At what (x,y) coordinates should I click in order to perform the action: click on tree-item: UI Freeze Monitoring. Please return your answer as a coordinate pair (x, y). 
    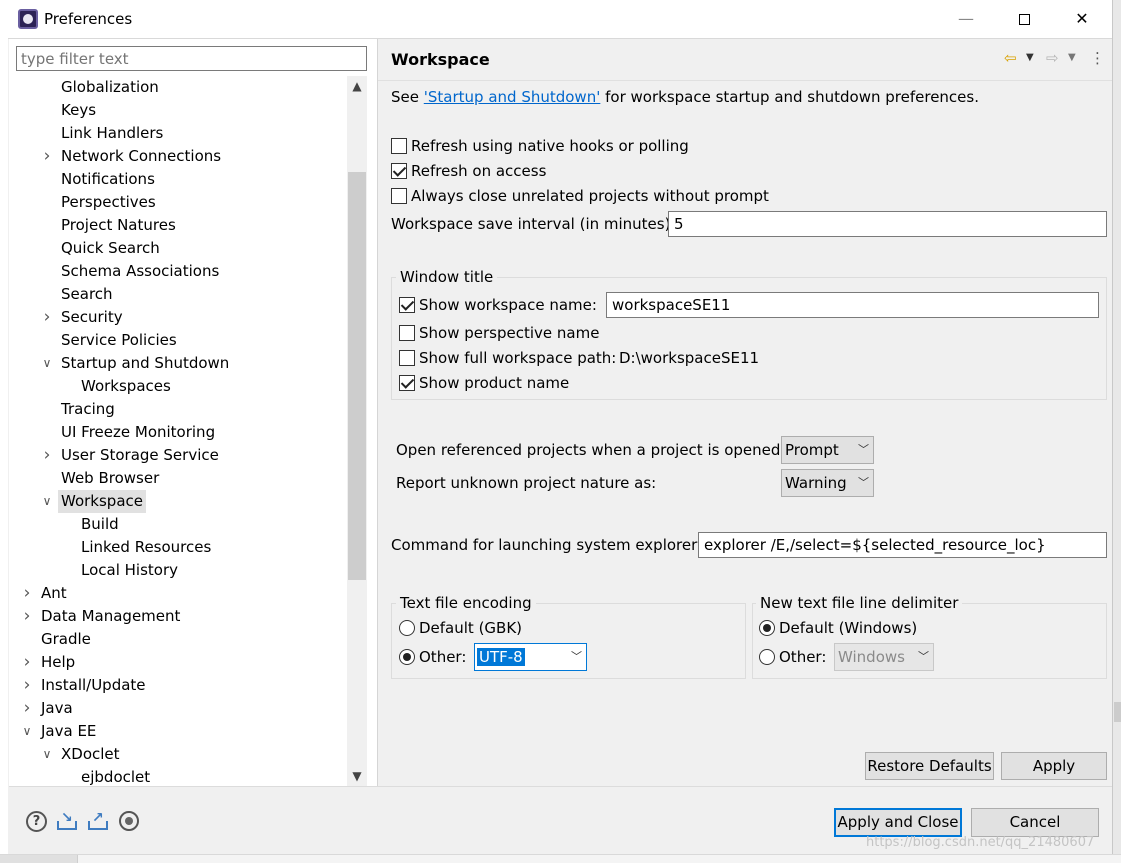
    Looking at the image, I should click on (178, 432).